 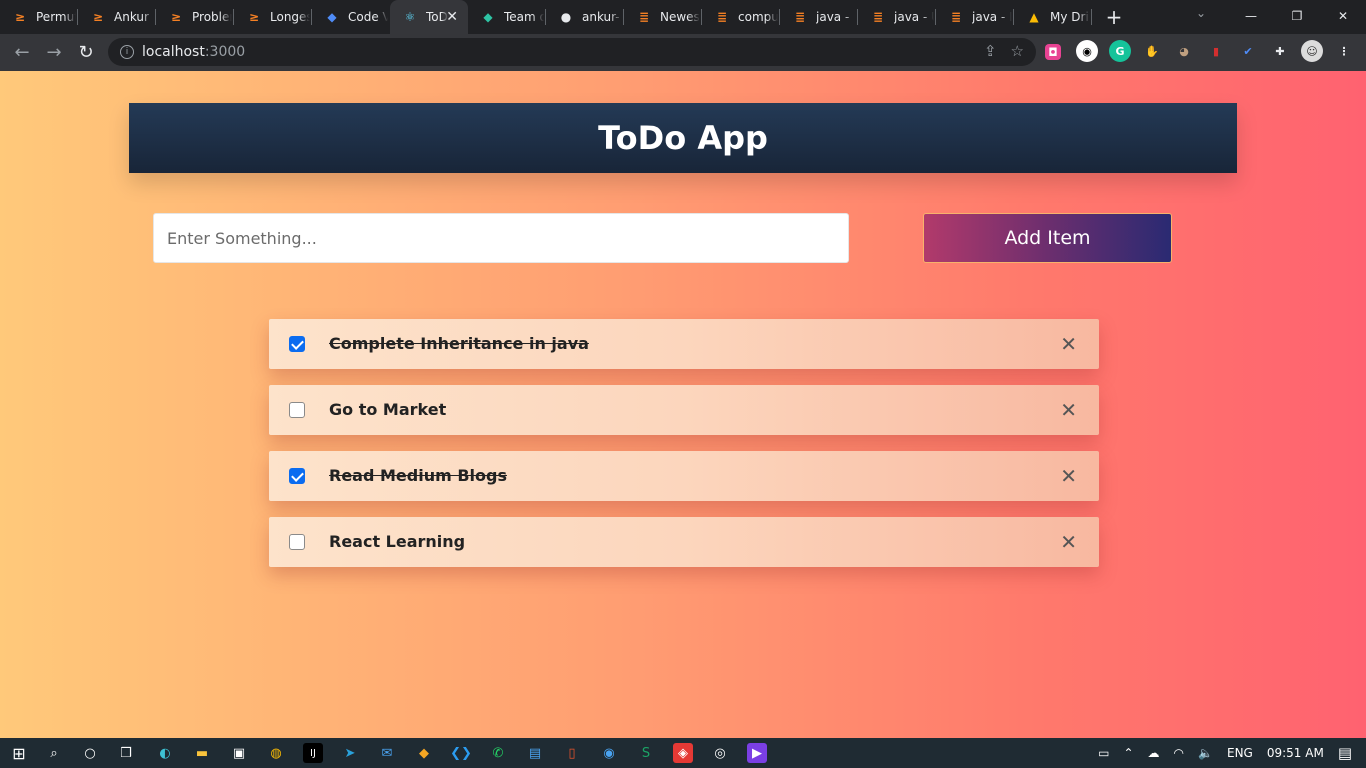 I want to click on address-bar: i localhost:3000 ⇪ ☆, so click(x=572, y=52).